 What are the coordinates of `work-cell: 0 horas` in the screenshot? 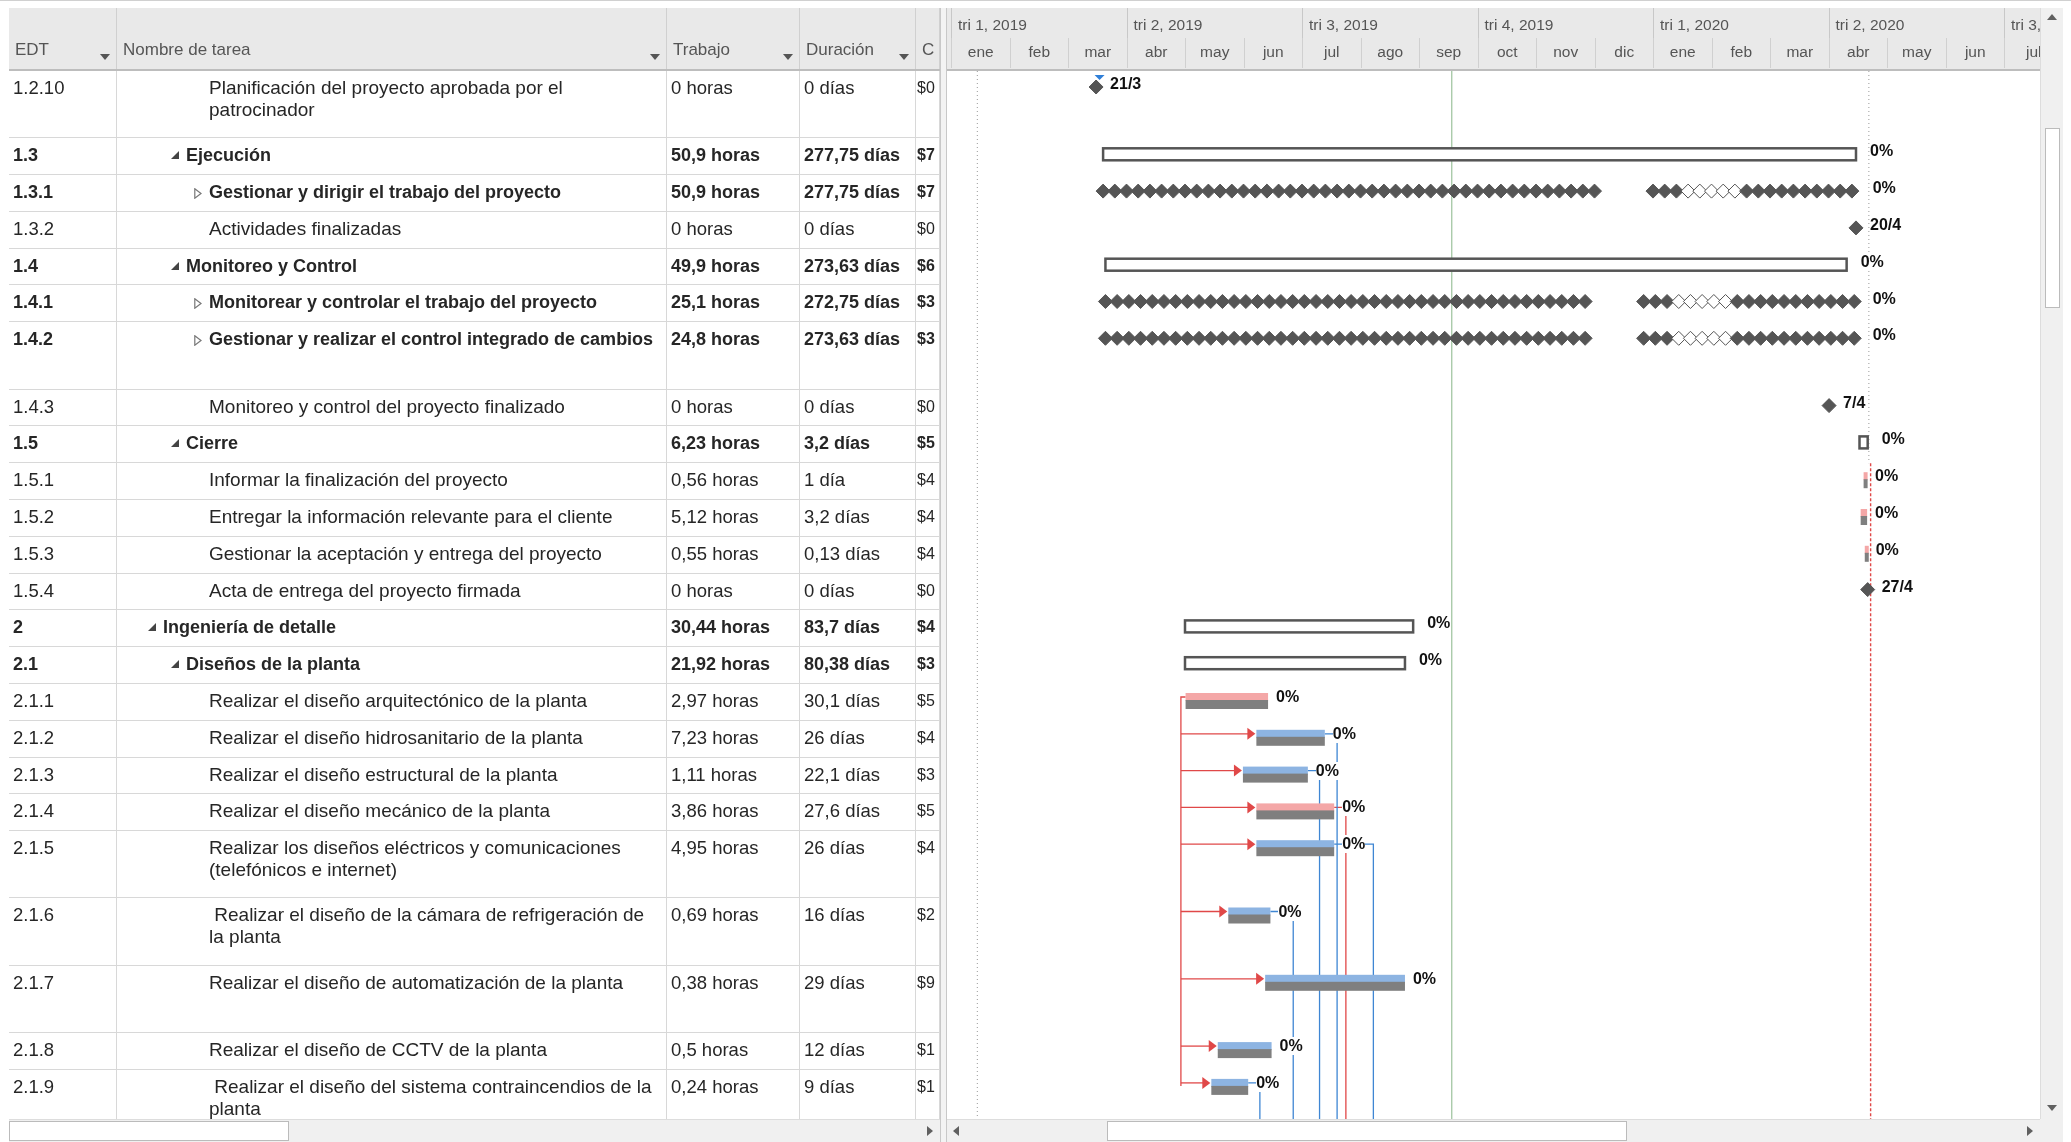 It's located at (733, 229).